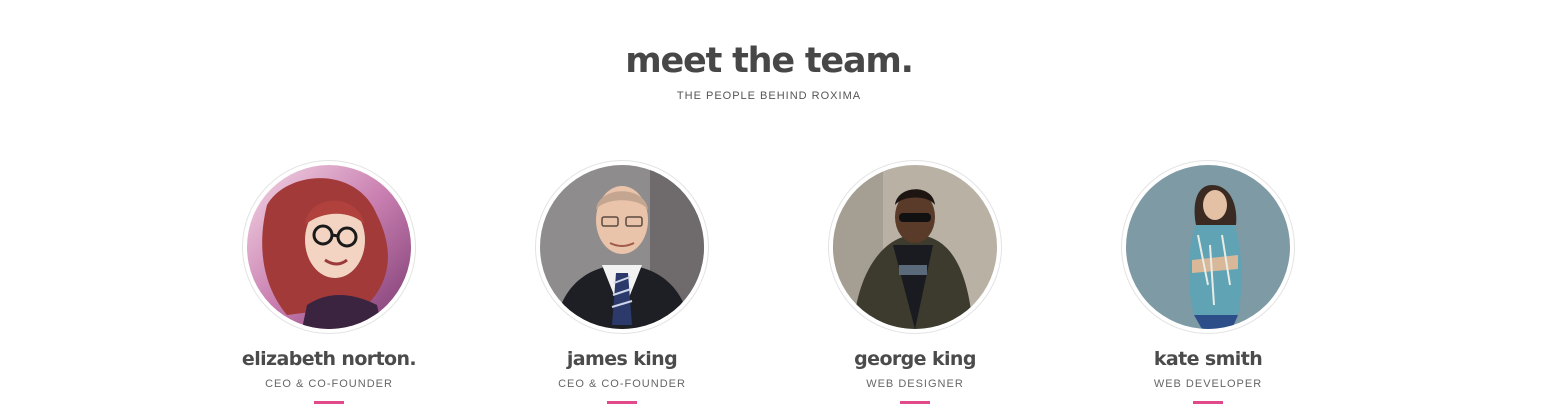 The image size is (1556, 413). I want to click on team-member-card: elizabeth norton. CEO & CO-FOUNDER, so click(329, 282).